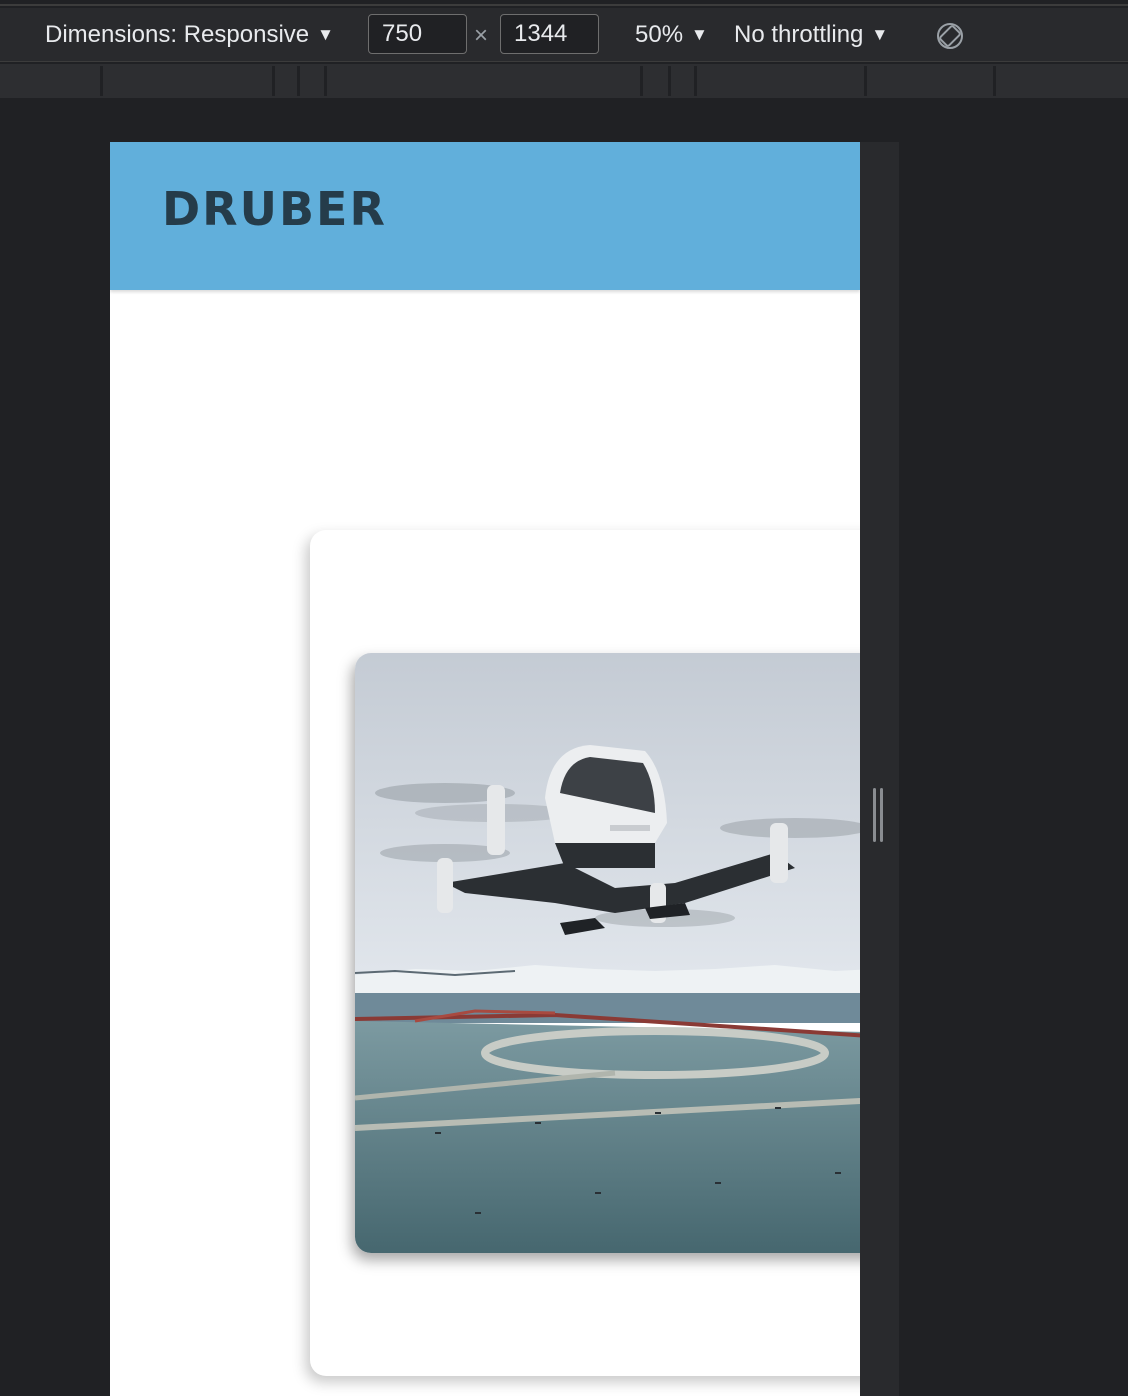  Describe the element at coordinates (564, 3) in the screenshot. I see `devtools-top-border` at that location.